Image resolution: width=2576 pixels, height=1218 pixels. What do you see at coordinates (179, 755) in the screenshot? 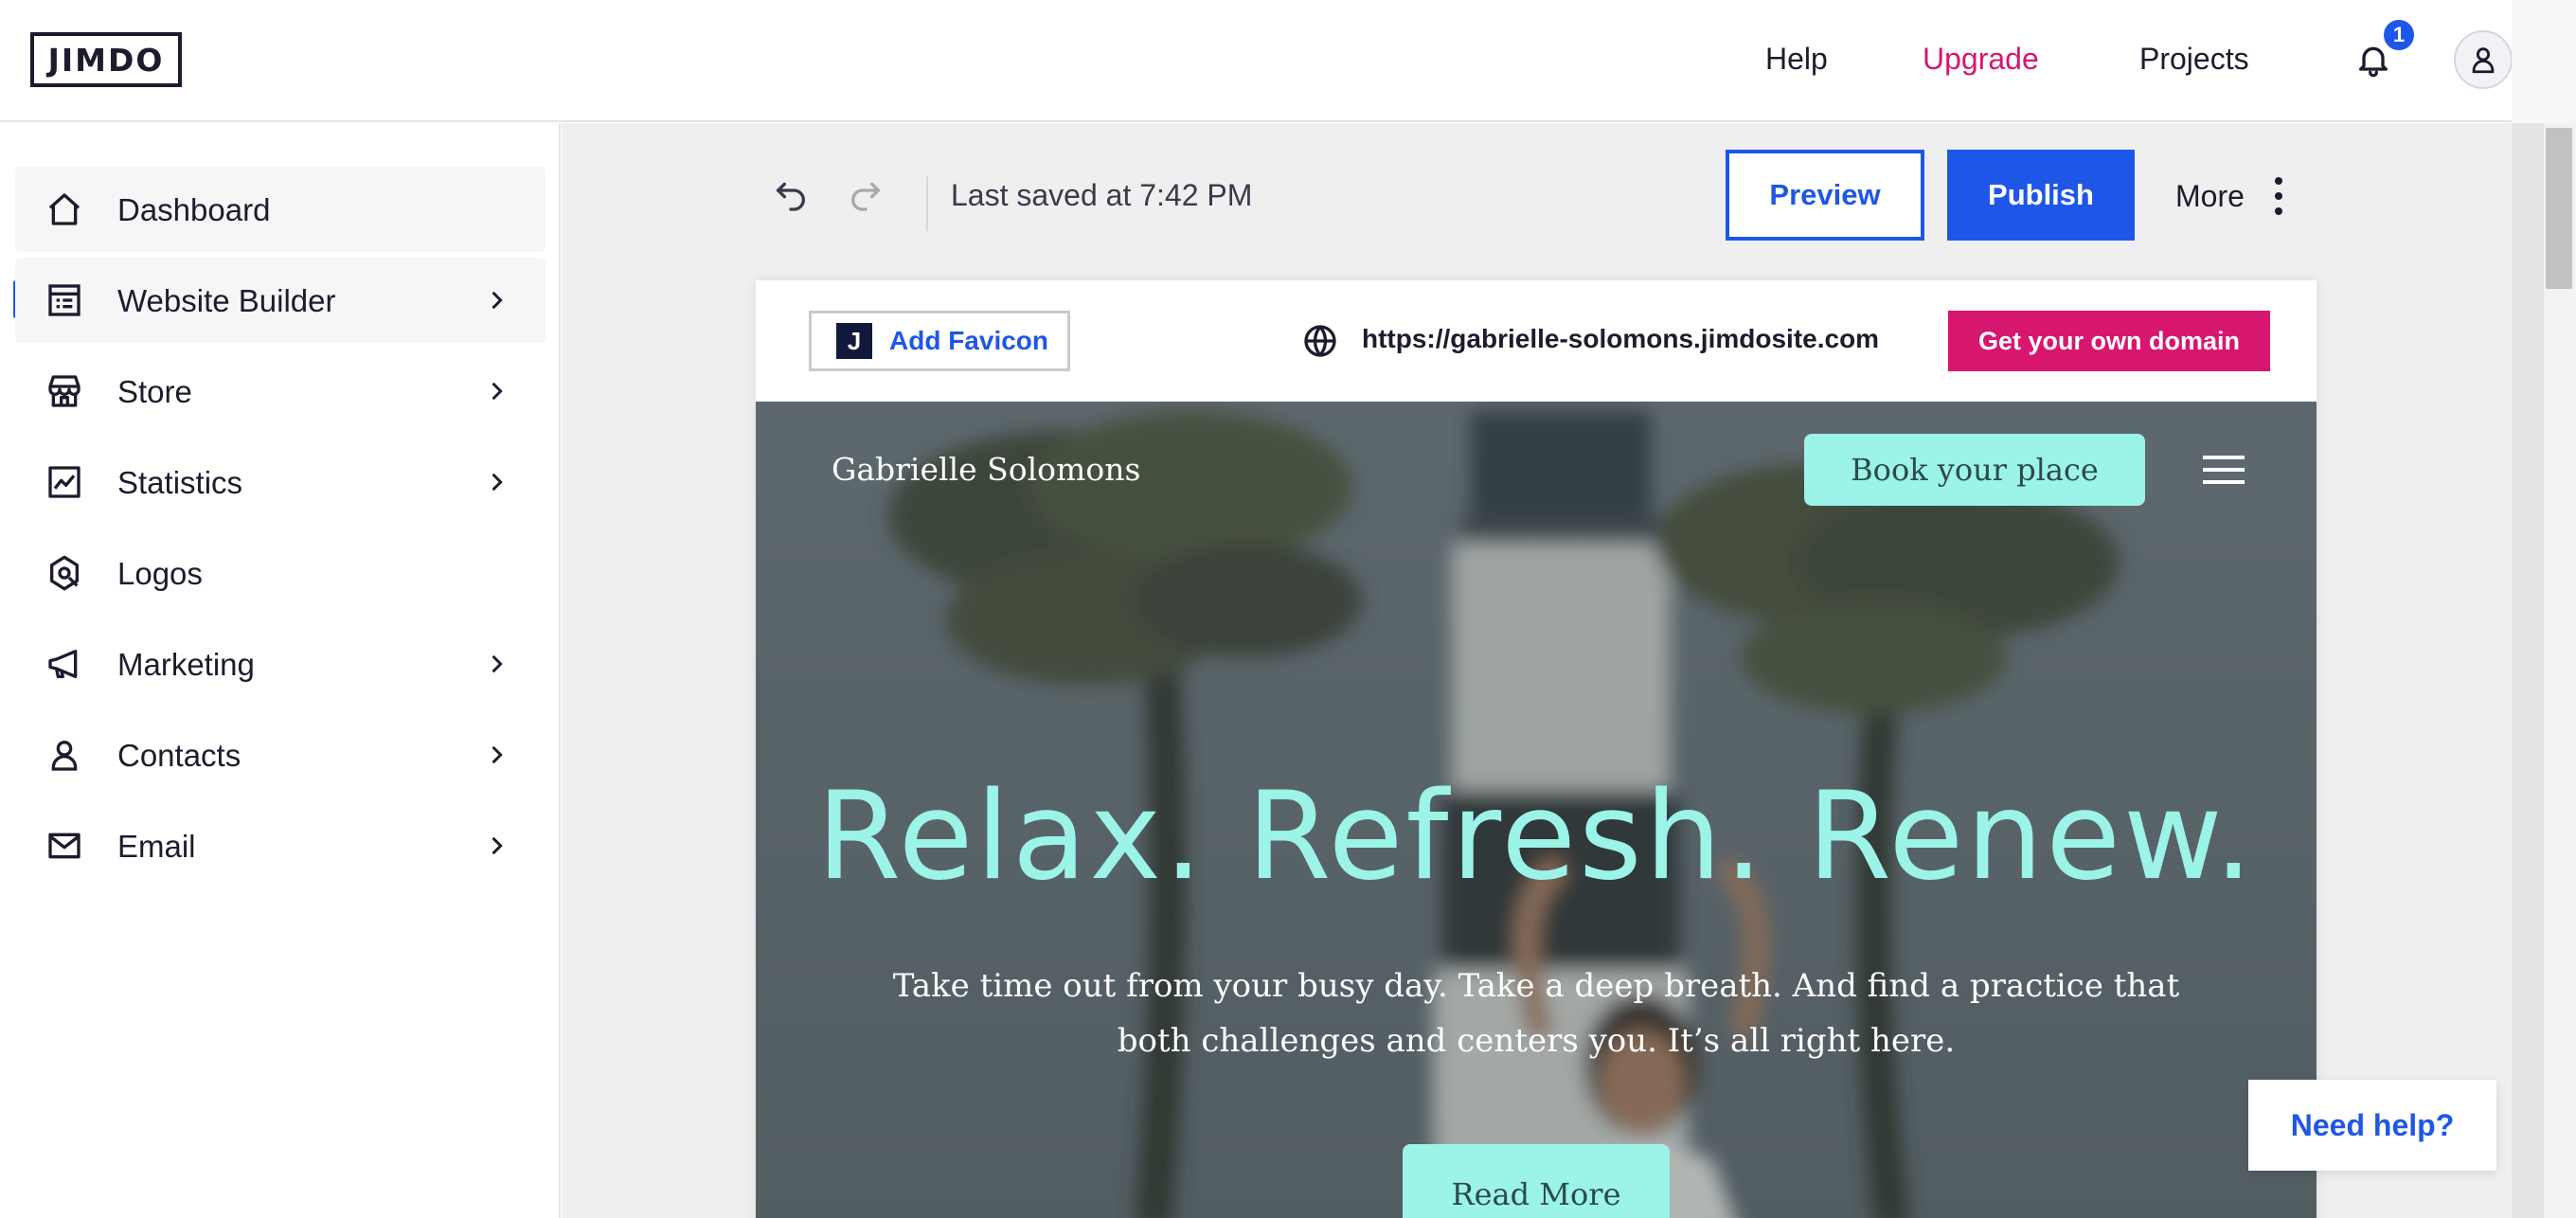
I see `sidebar-item-label: Contacts` at bounding box center [179, 755].